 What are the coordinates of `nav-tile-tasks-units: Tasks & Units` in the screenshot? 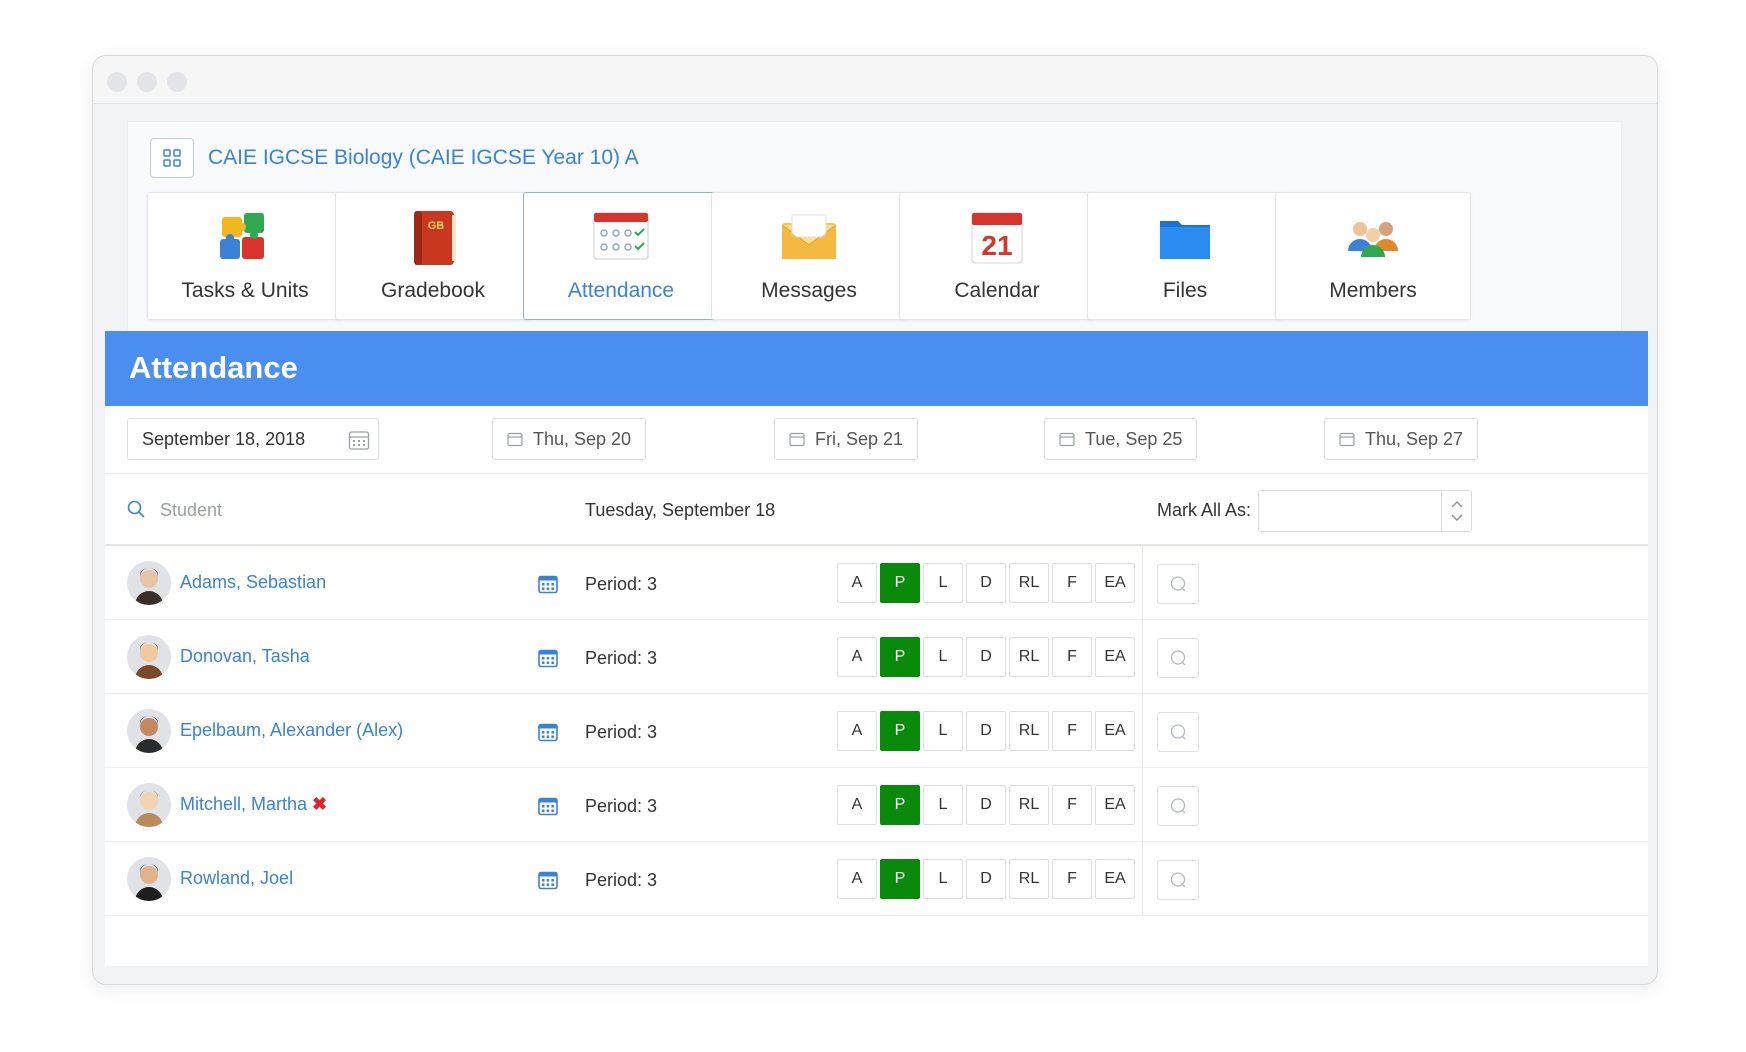 It's located at (245, 256).